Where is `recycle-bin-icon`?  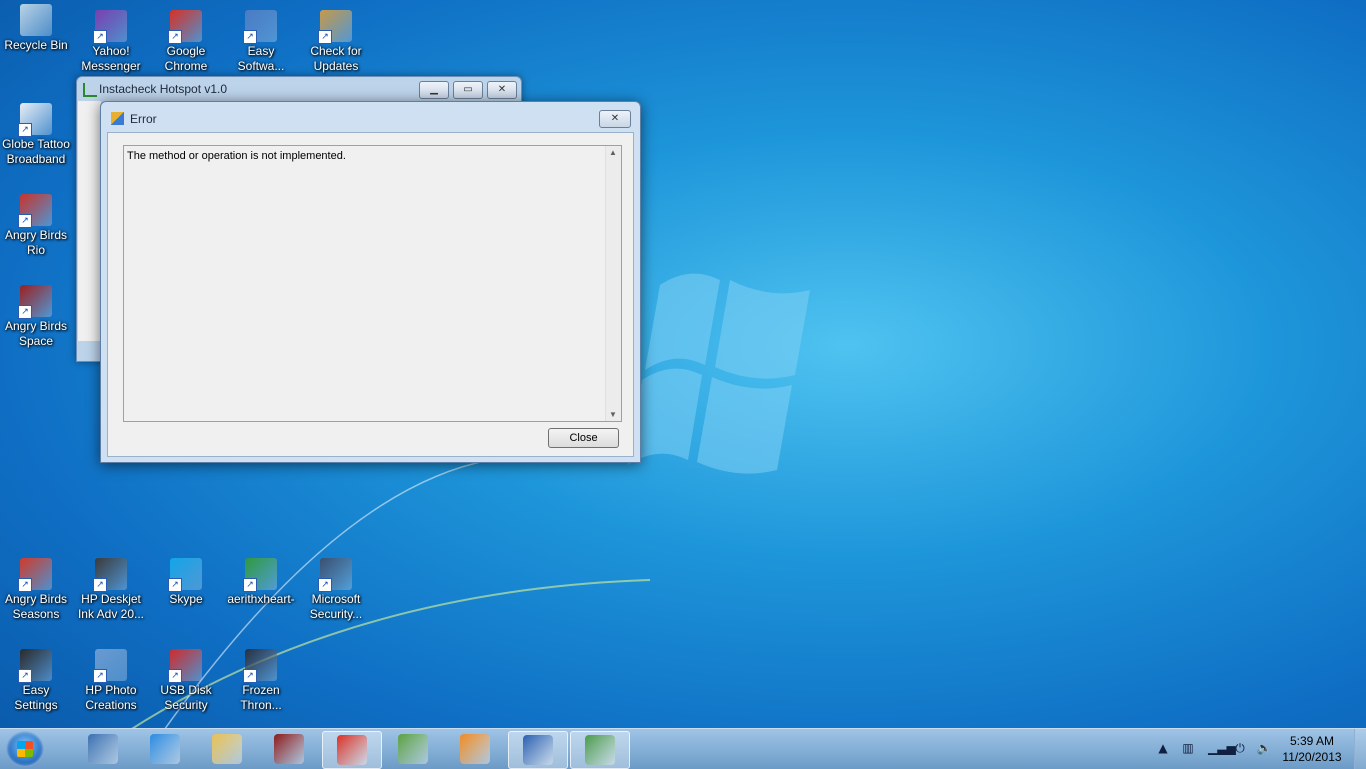
recycle-bin-icon is located at coordinates (36, 20).